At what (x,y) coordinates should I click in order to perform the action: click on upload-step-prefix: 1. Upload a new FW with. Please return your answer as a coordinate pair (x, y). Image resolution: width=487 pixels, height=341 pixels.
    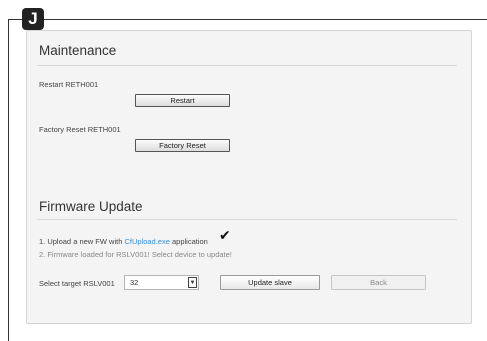
    Looking at the image, I should click on (82, 241).